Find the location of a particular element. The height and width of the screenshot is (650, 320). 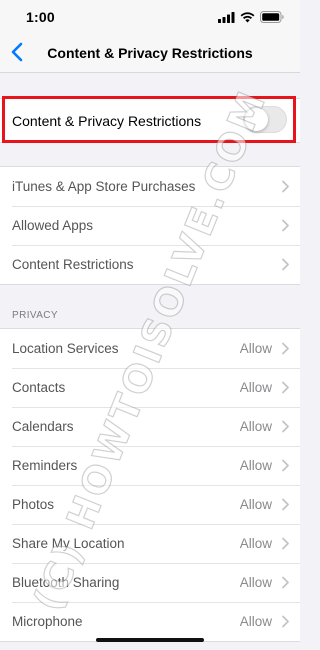

row-label: Calendars is located at coordinates (43, 426).